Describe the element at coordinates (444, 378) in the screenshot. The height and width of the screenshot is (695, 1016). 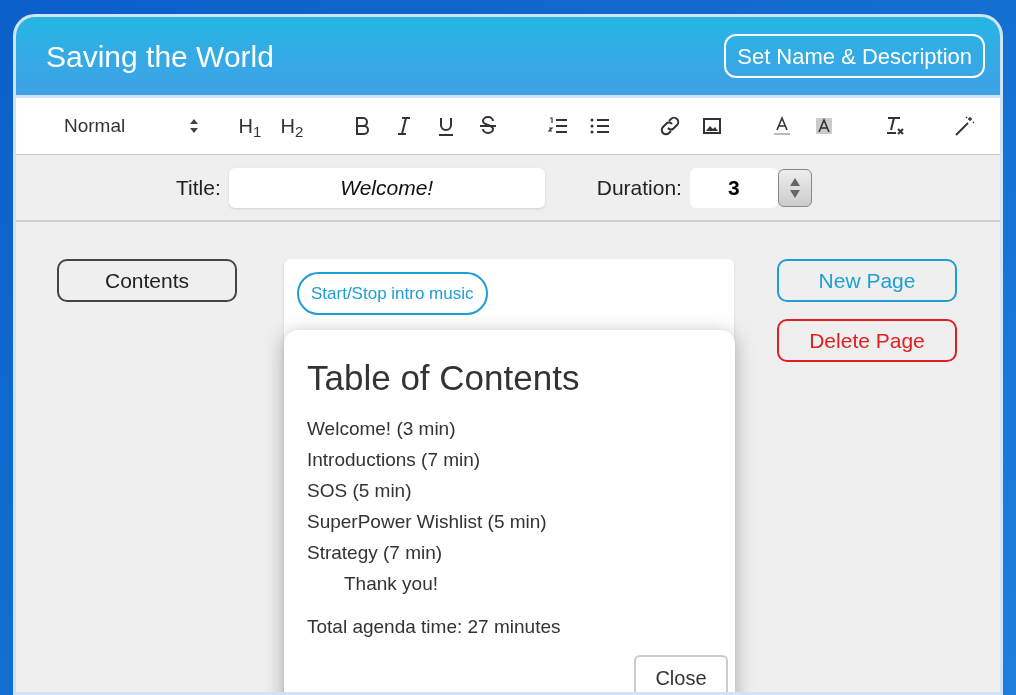
I see `dialog-title: Table of Contents` at that location.